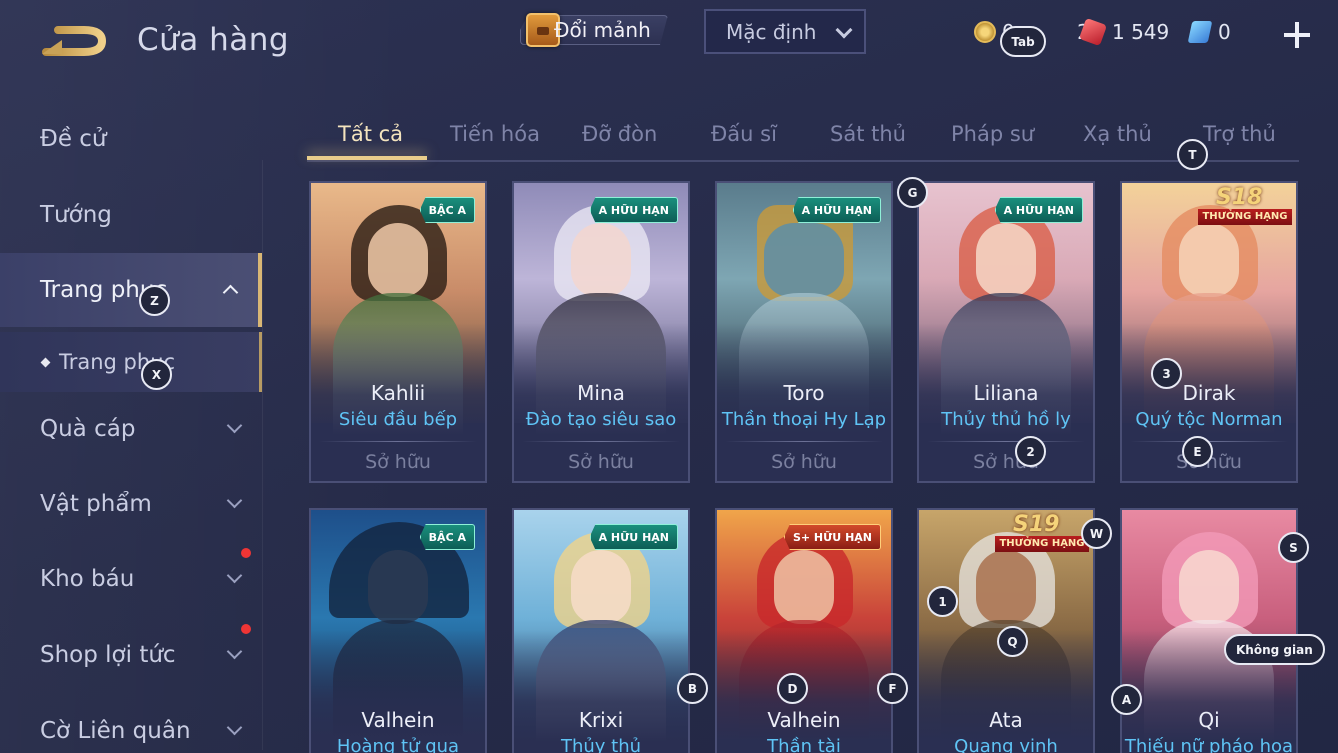 The height and width of the screenshot is (753, 1338). I want to click on skin-name: Thần thoại Hy Lạp, so click(804, 419).